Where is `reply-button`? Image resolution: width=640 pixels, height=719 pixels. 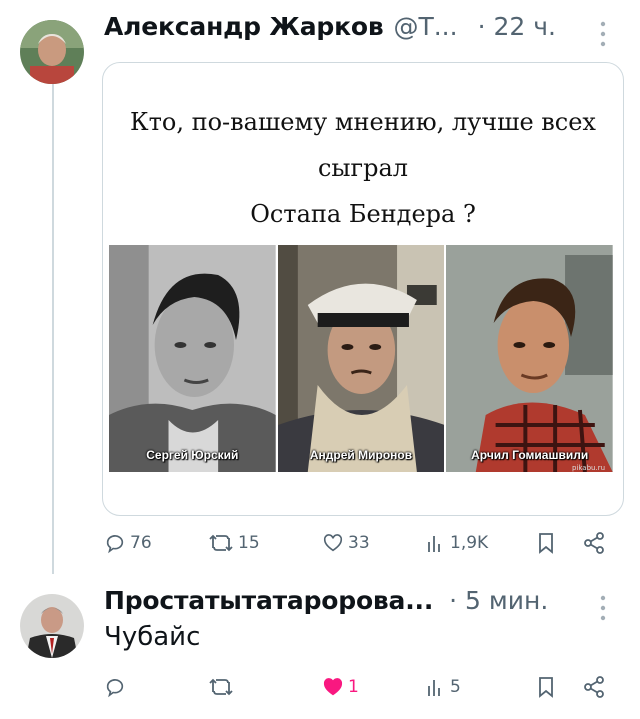 reply-button is located at coordinates (117, 687).